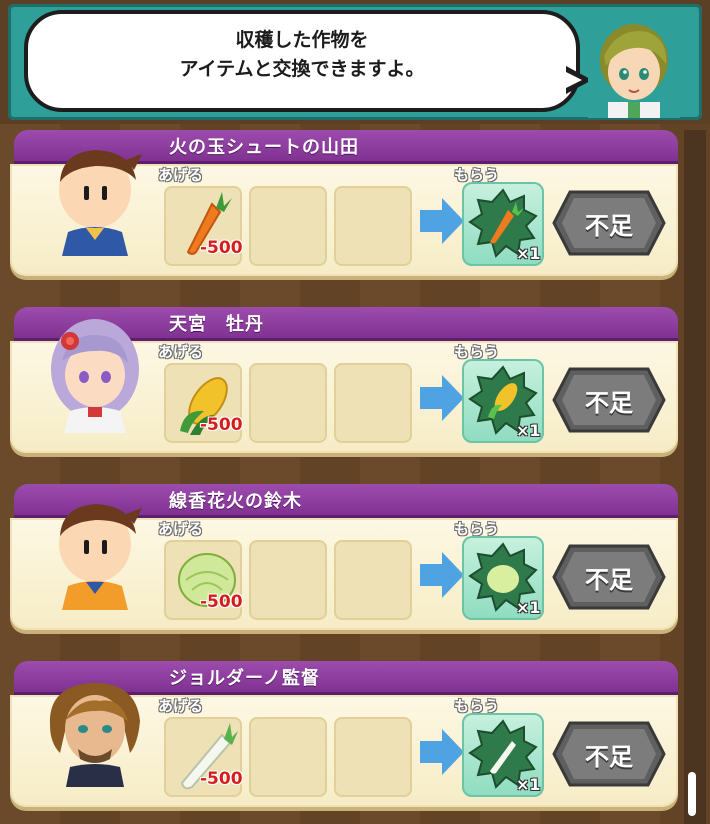 This screenshot has height=824, width=710. I want to click on trader-name: 線香花火の鈴木, so click(235, 501).